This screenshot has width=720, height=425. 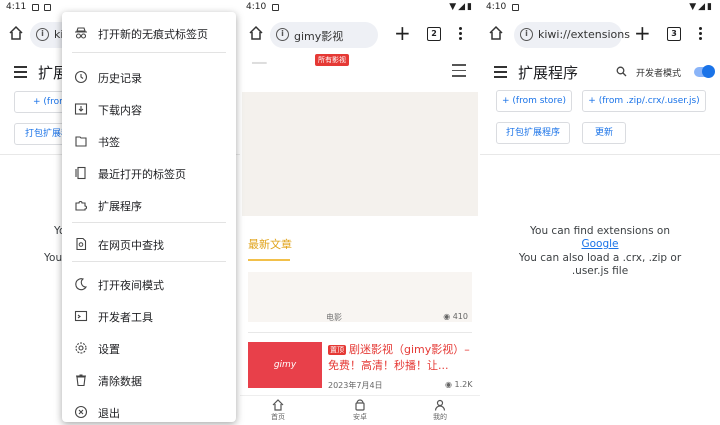 I want to click on menu-item-label: 历史记录, so click(x=120, y=78).